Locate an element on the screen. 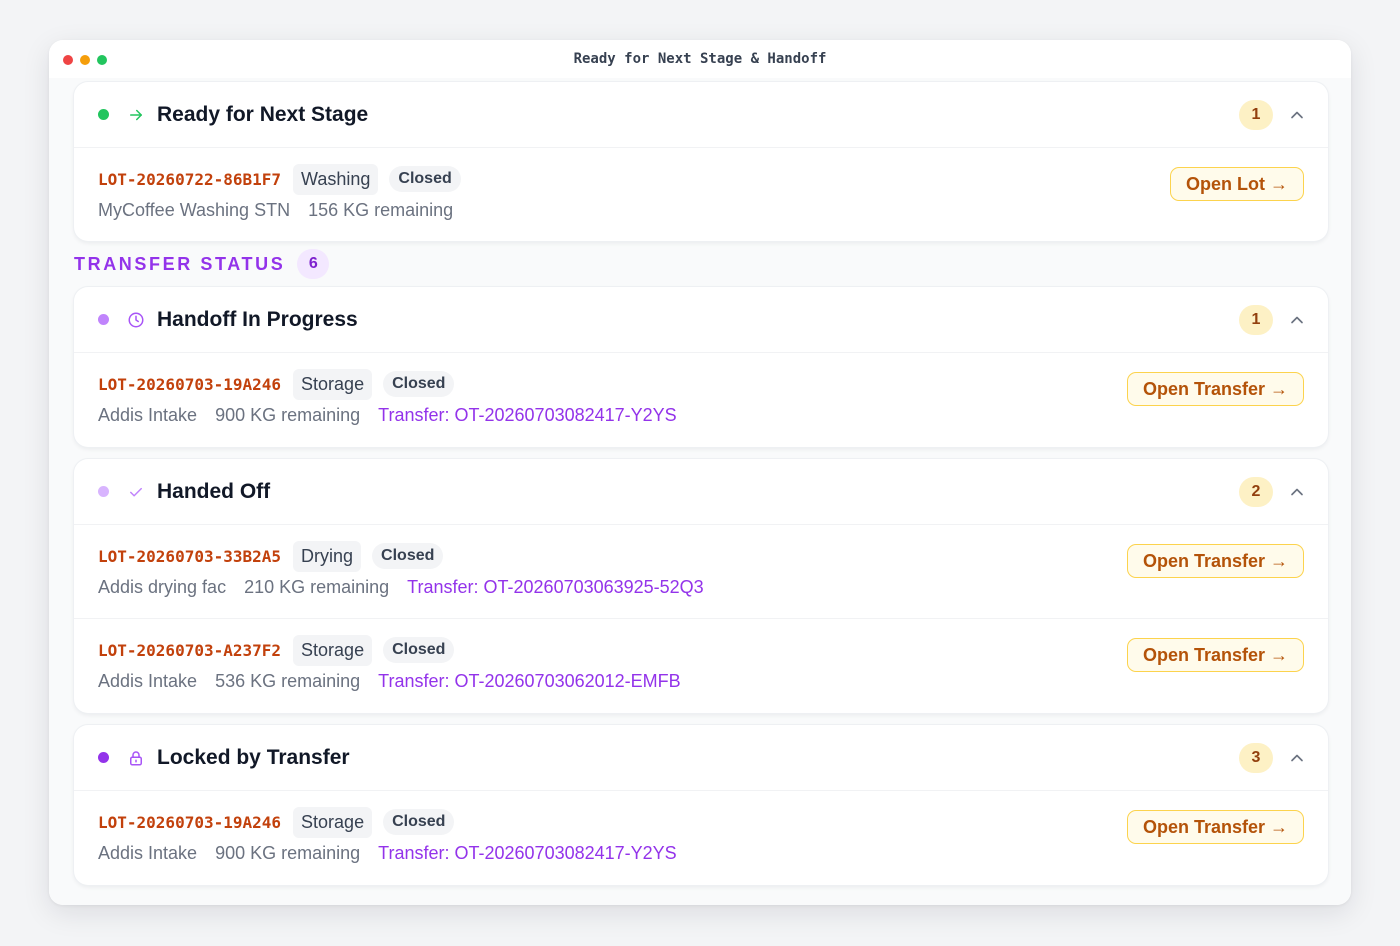  handed-off-header: Handed Off 2 is located at coordinates (701, 492).